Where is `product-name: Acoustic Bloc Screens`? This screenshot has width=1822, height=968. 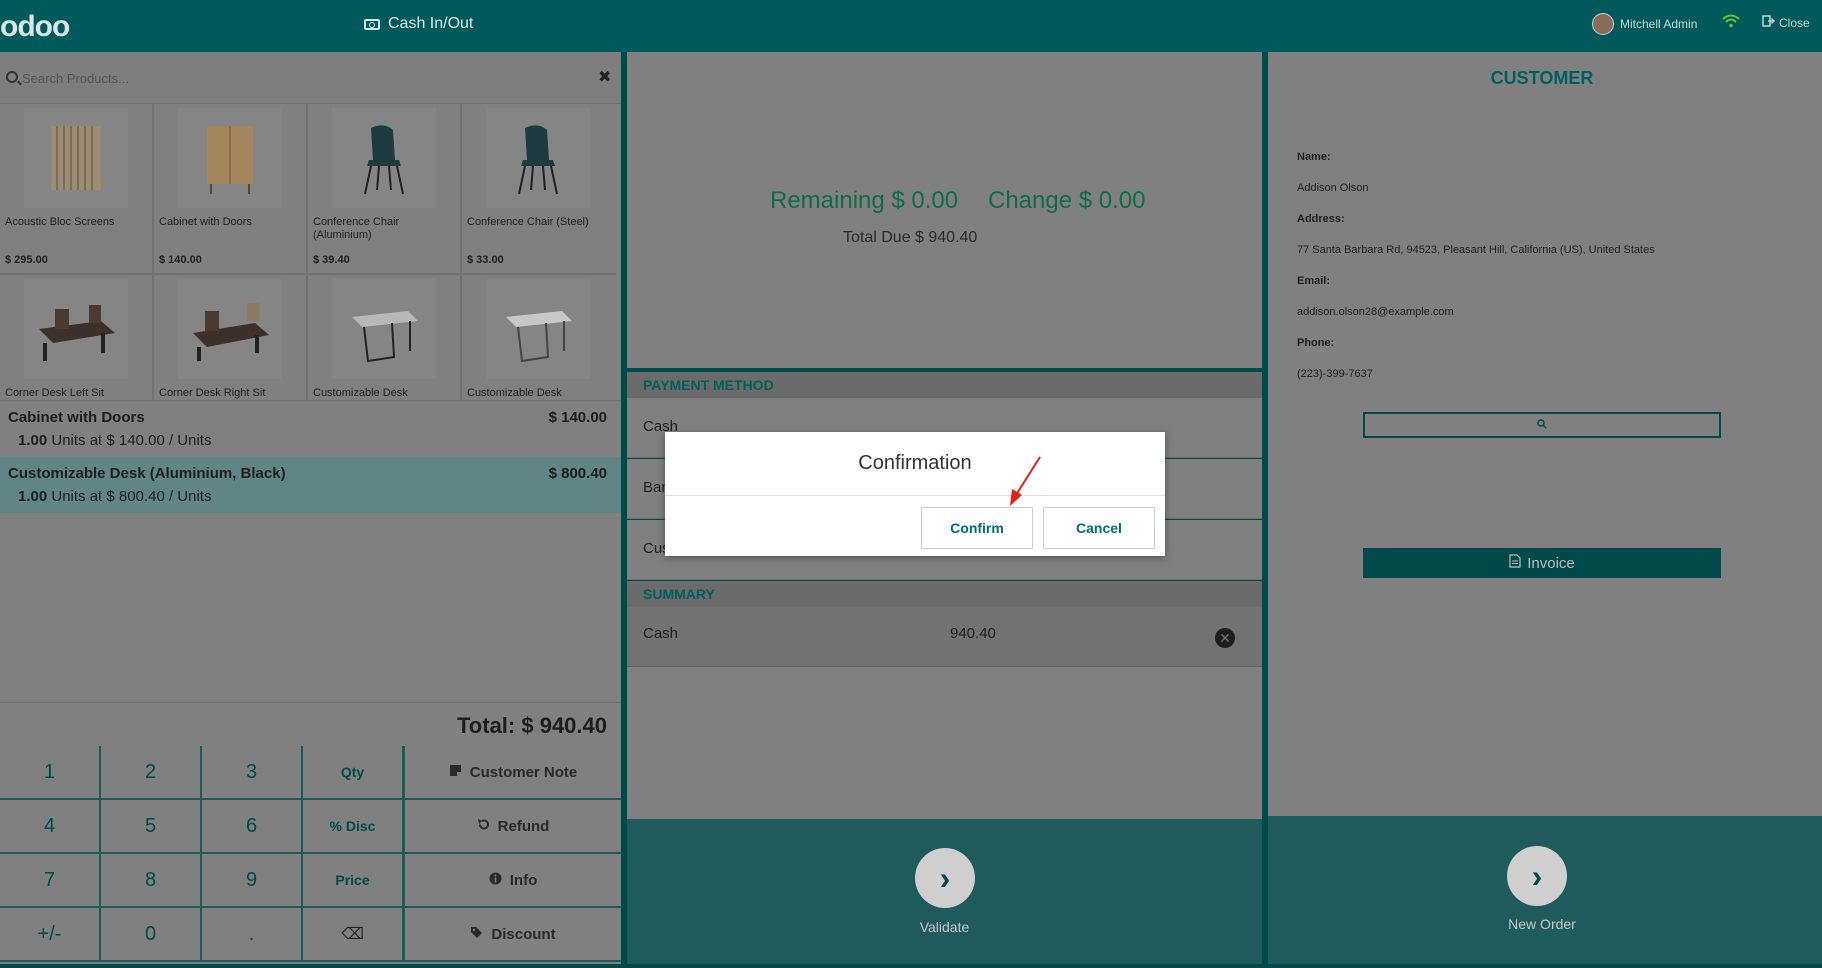 product-name: Acoustic Bloc Screens is located at coordinates (60, 222).